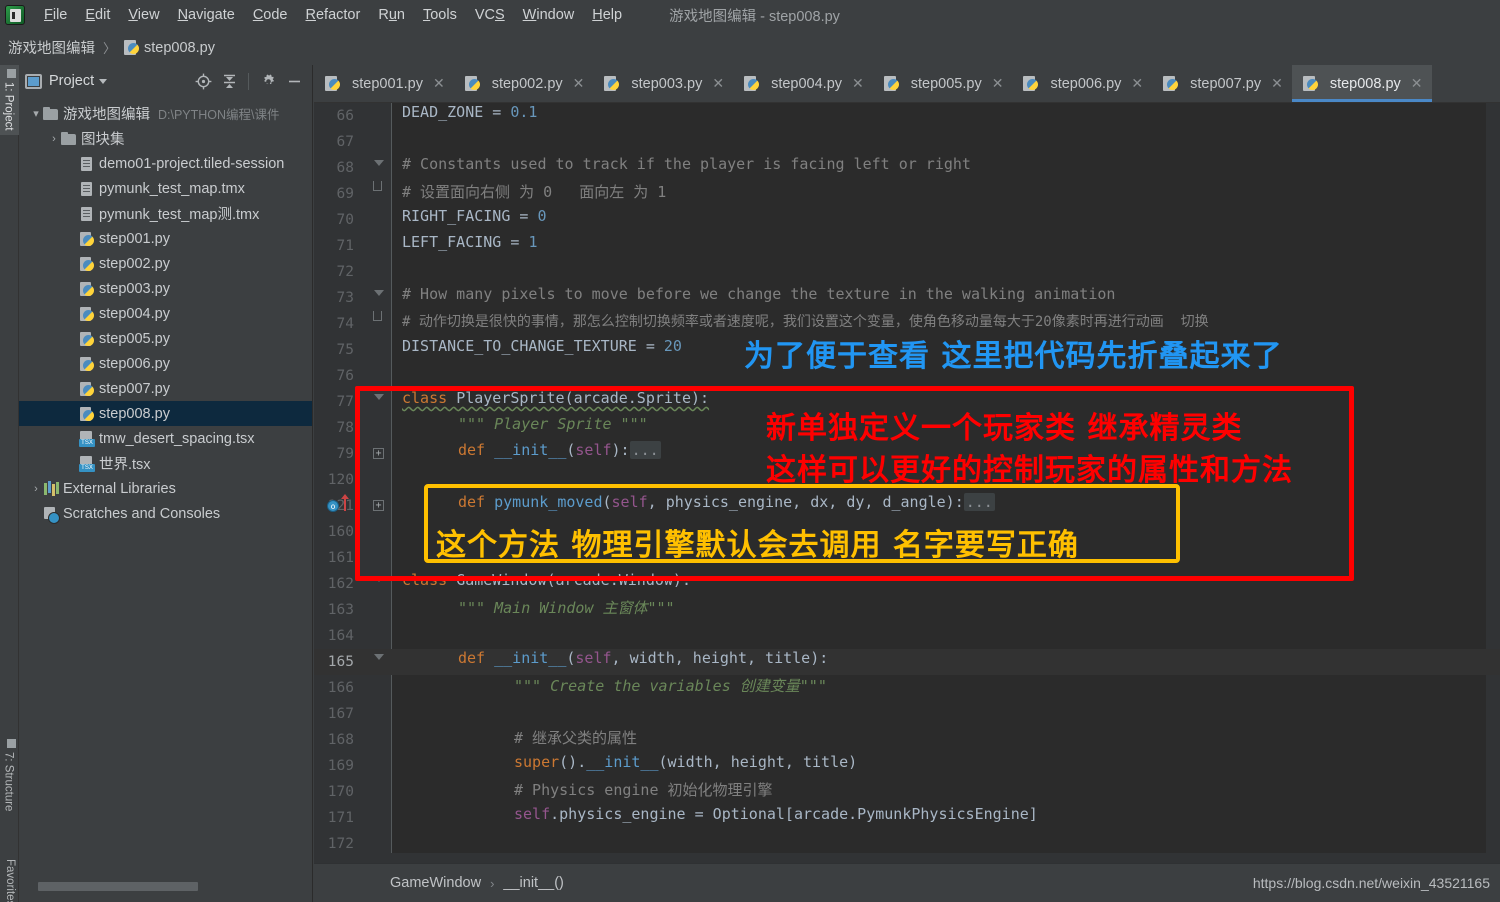 This screenshot has width=1500, height=902. I want to click on editor-tab-step008: step008.py ✕, so click(1361, 83).